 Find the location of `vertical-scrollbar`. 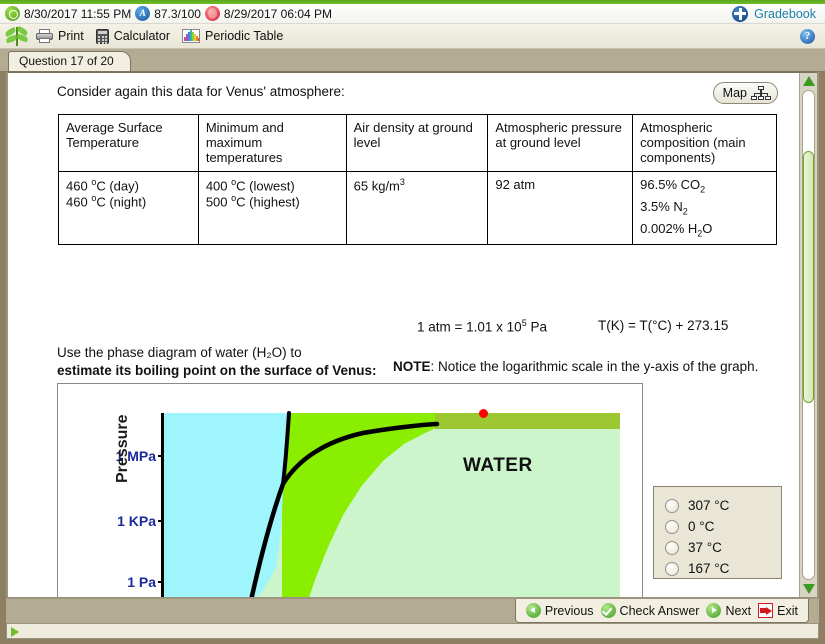

vertical-scrollbar is located at coordinates (808, 335).